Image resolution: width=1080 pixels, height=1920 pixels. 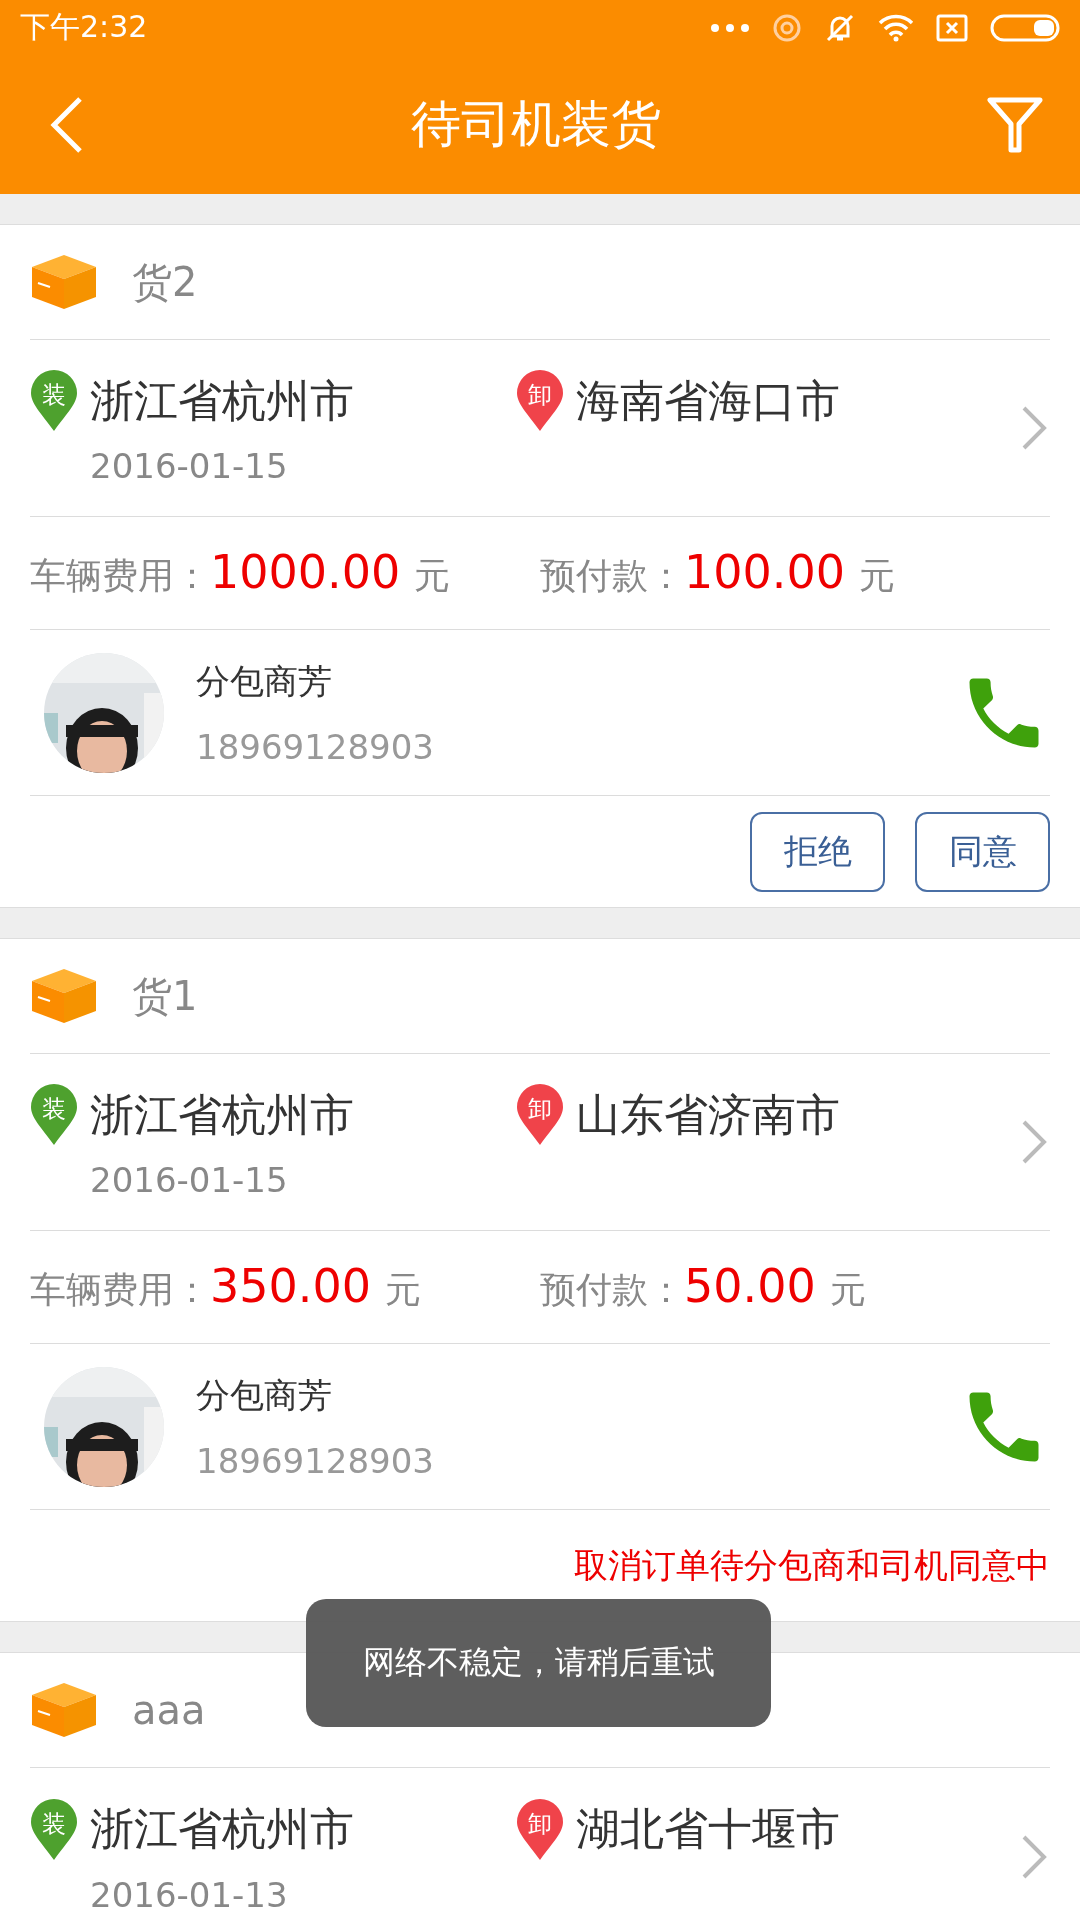 What do you see at coordinates (708, 1829) in the screenshot?
I see `destination-city: 湖北省十堰市` at bounding box center [708, 1829].